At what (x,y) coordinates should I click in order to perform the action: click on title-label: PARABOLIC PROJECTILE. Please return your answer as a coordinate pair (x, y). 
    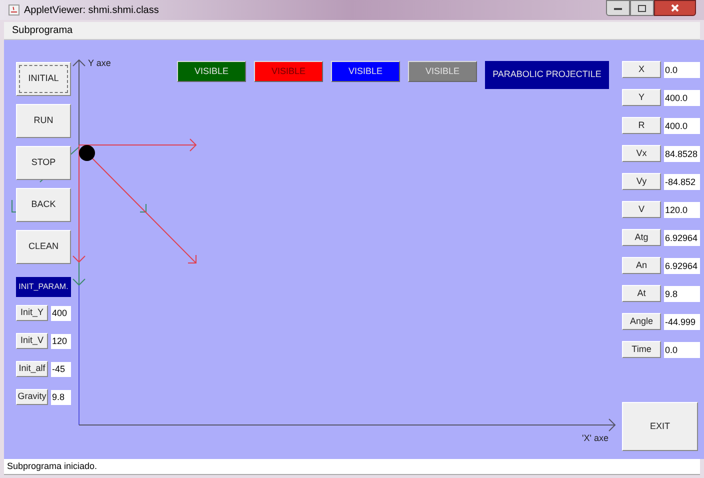
    Looking at the image, I should click on (547, 75).